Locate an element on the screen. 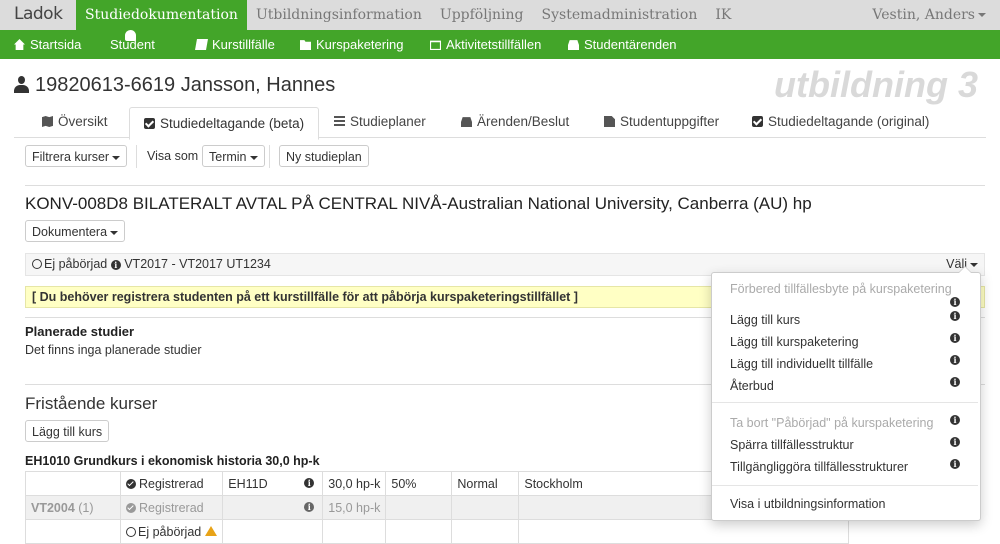  table-cell: 30,0 hp-k is located at coordinates (354, 483).